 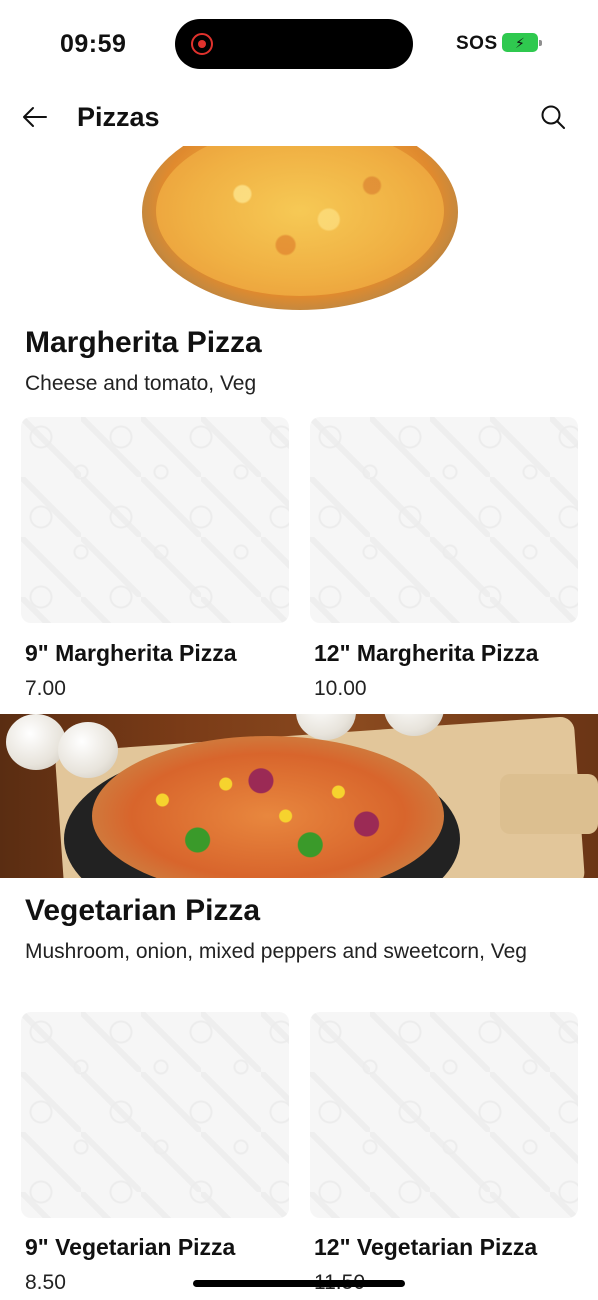 I want to click on app-header: Pizzas, so click(x=299, y=118).